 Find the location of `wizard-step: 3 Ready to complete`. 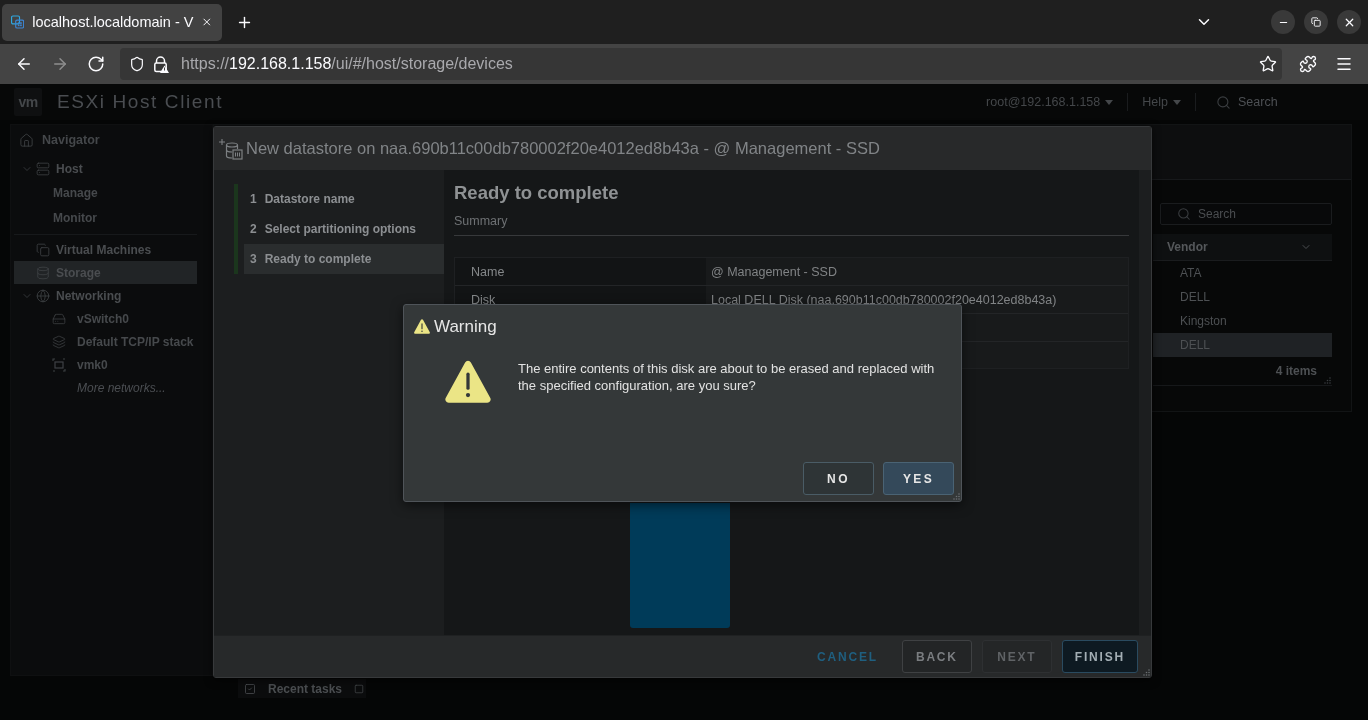

wizard-step: 3 Ready to complete is located at coordinates (344, 259).